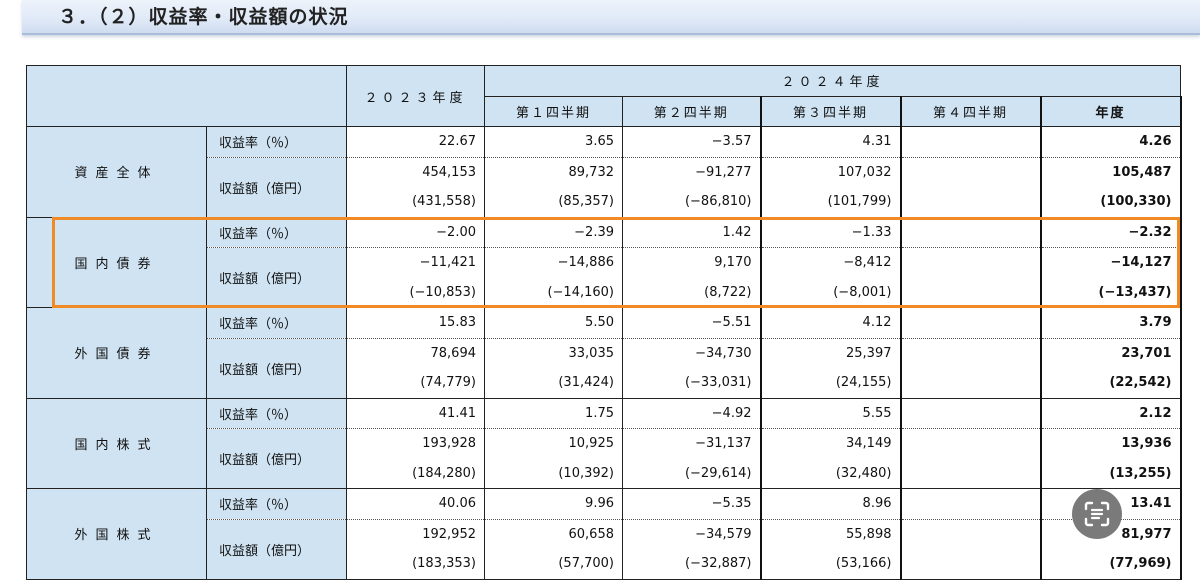 This screenshot has height=587, width=1200. What do you see at coordinates (116, 172) in the screenshot?
I see `category-label: 資産全体` at bounding box center [116, 172].